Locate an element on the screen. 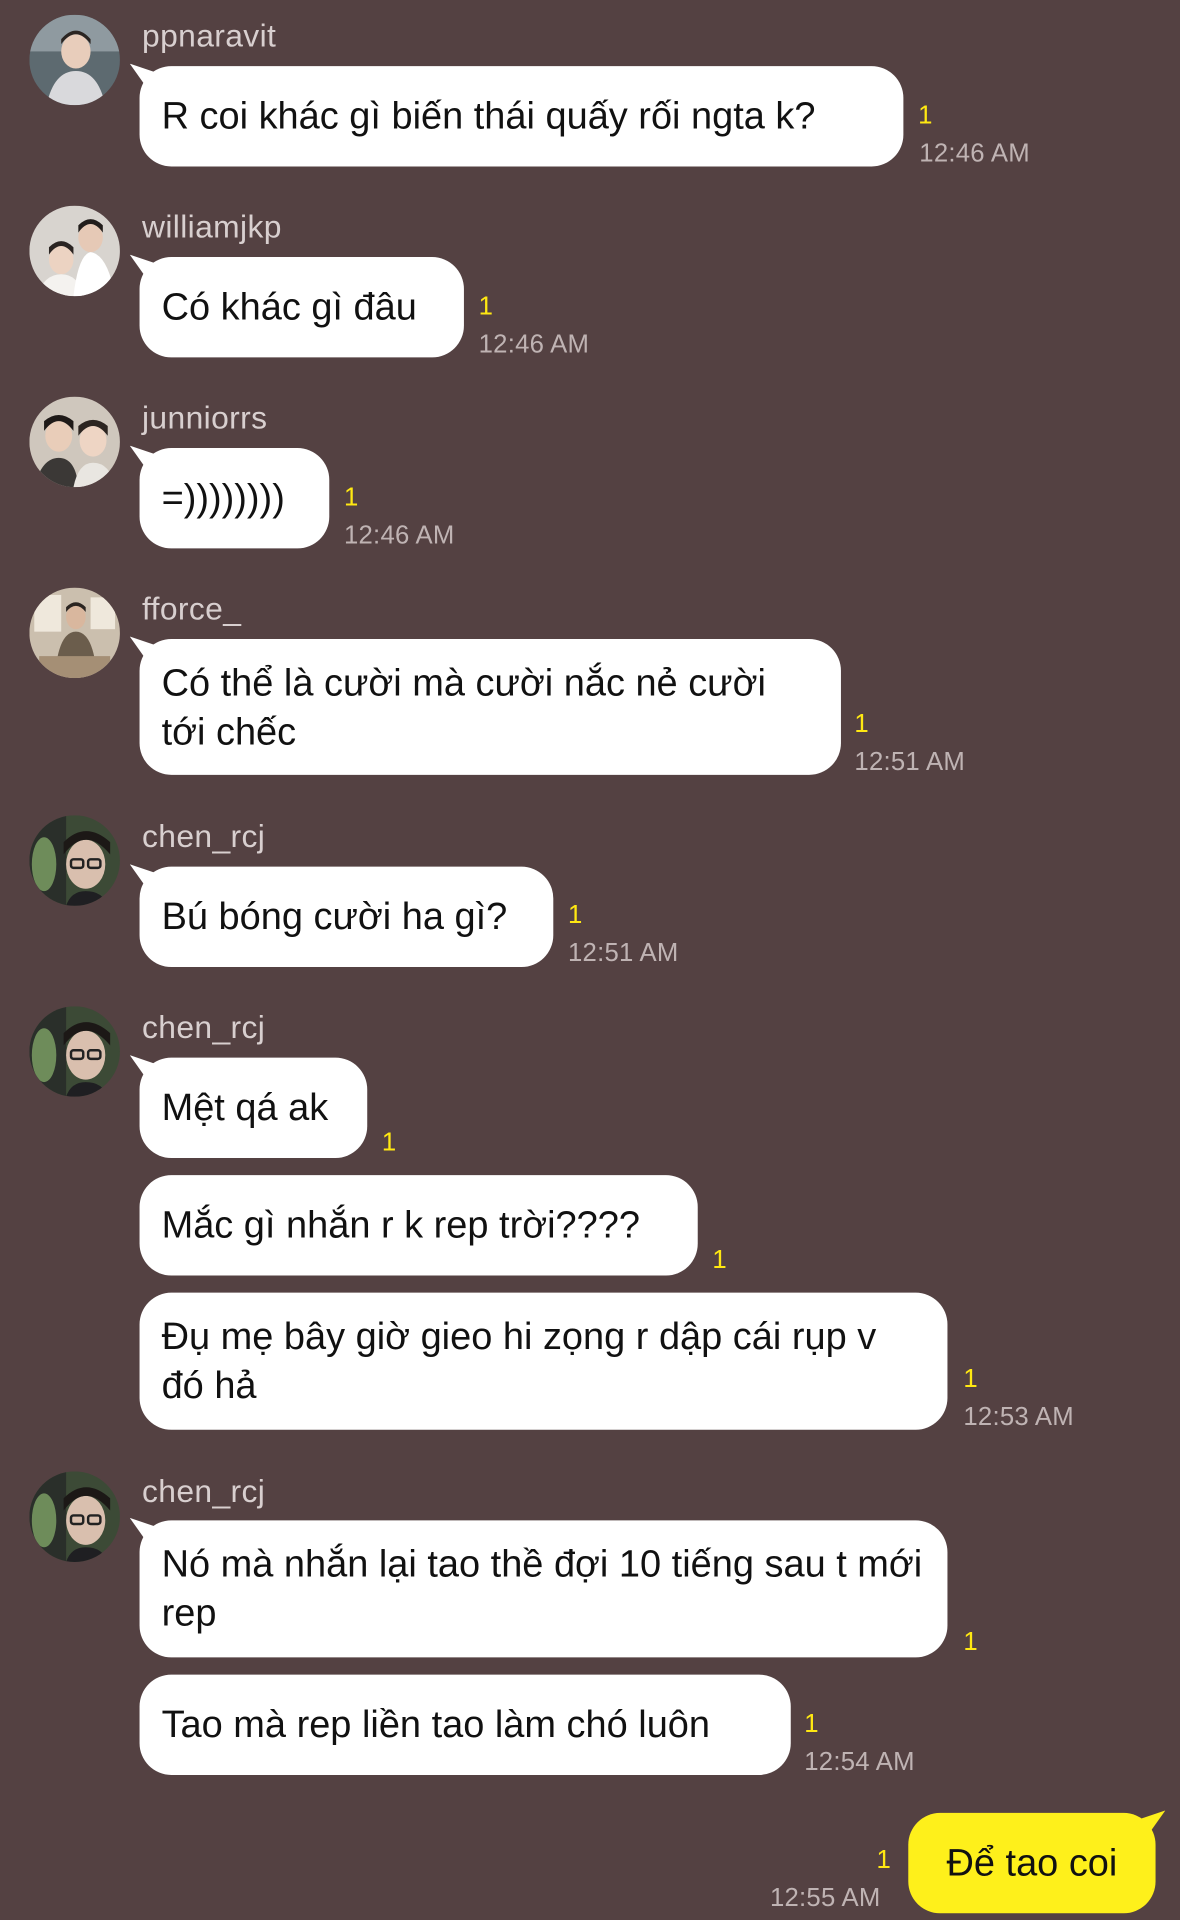 This screenshot has width=1180, height=1920. message-text: Tao mà rep liền tao làm chó luôn is located at coordinates (436, 1724).